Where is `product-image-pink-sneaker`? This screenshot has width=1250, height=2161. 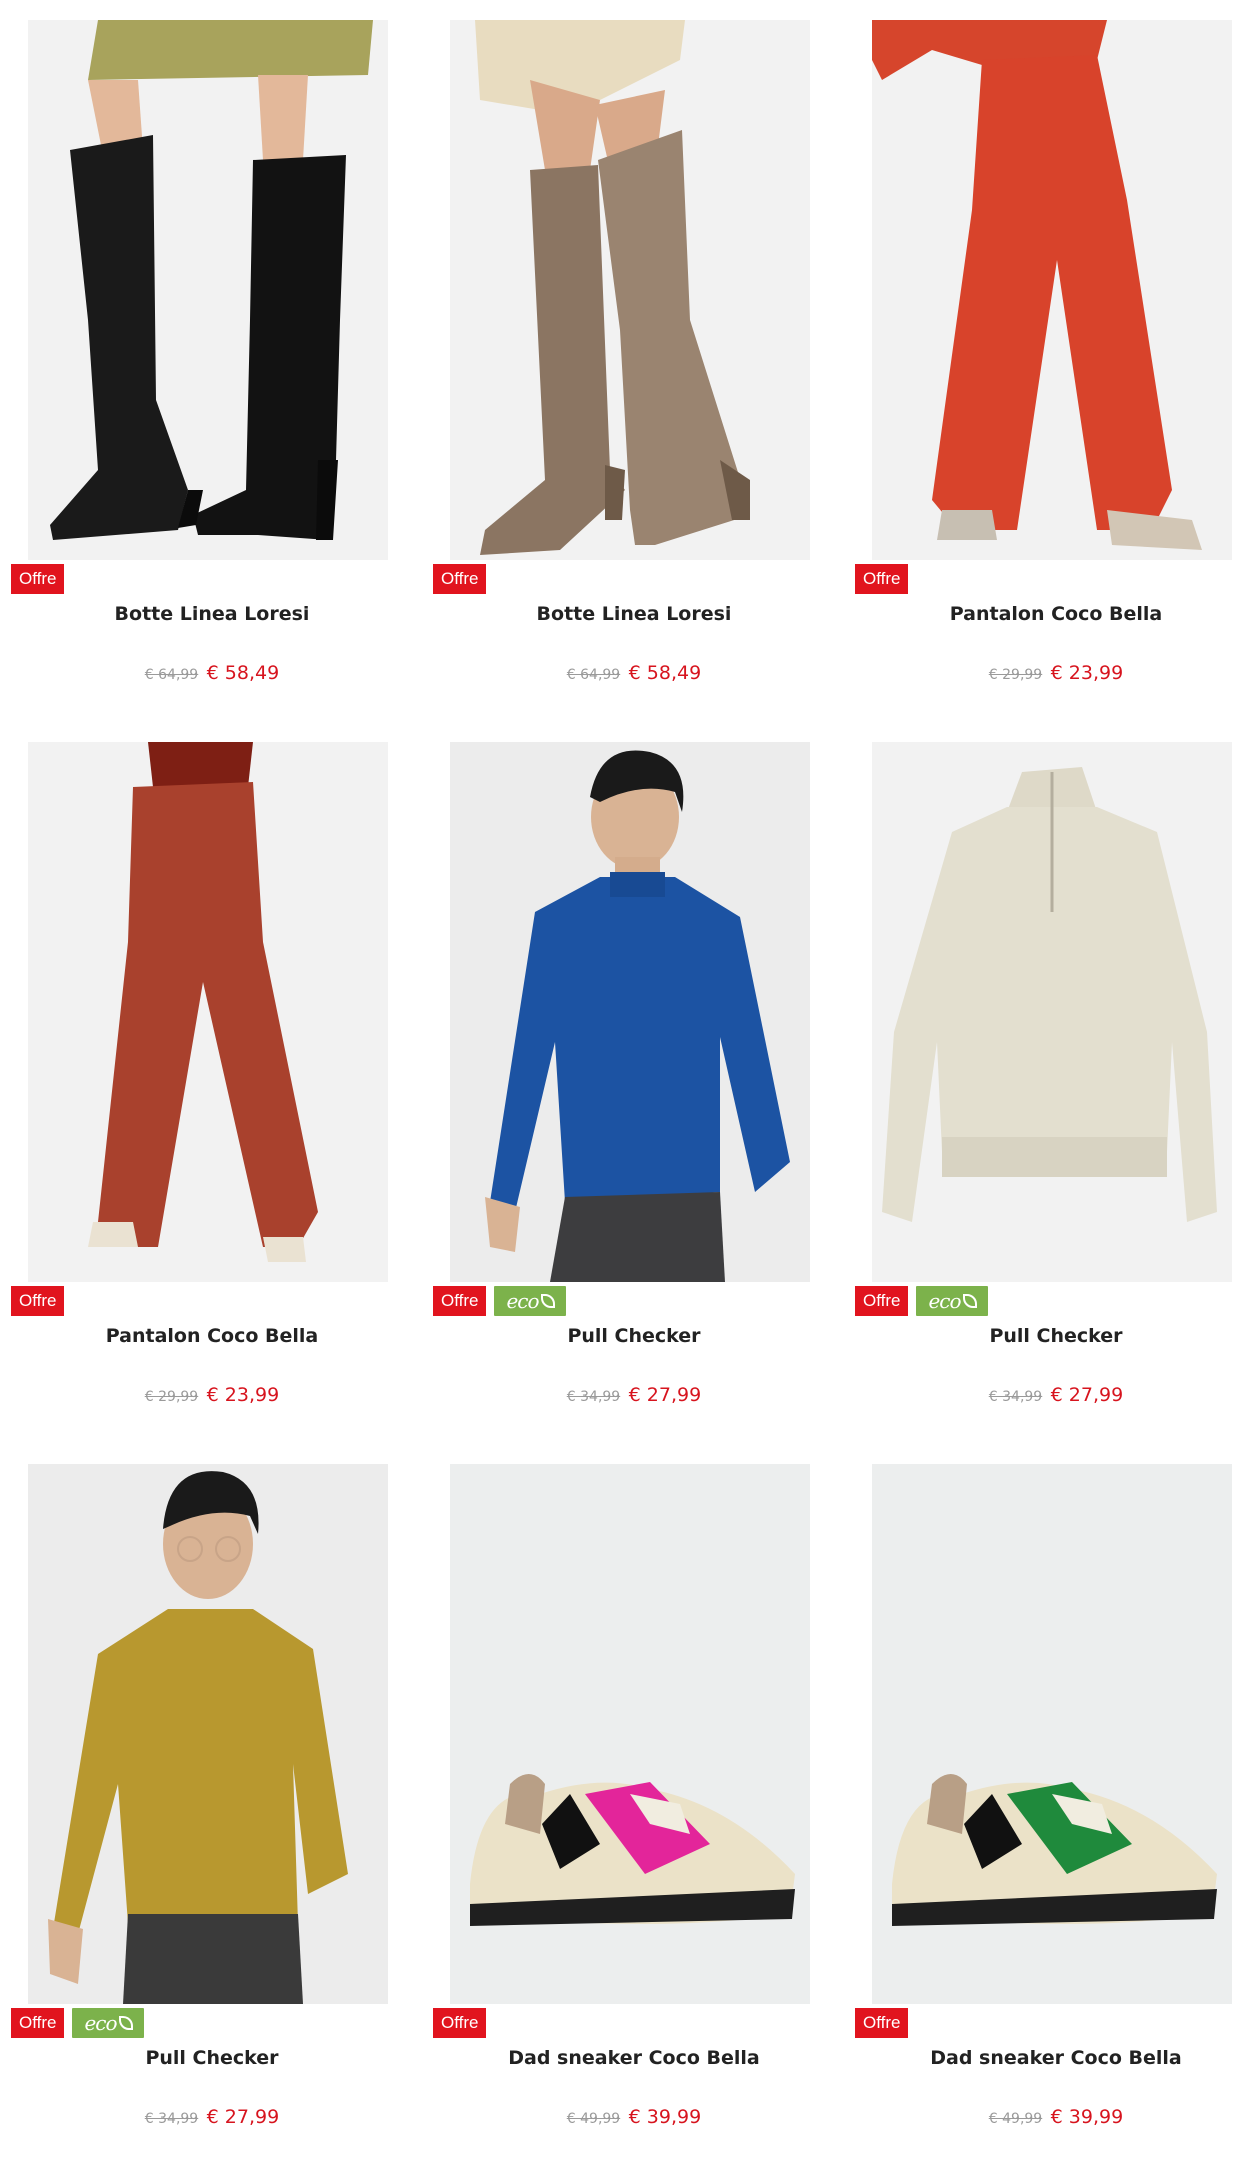 product-image-pink-sneaker is located at coordinates (630, 1734).